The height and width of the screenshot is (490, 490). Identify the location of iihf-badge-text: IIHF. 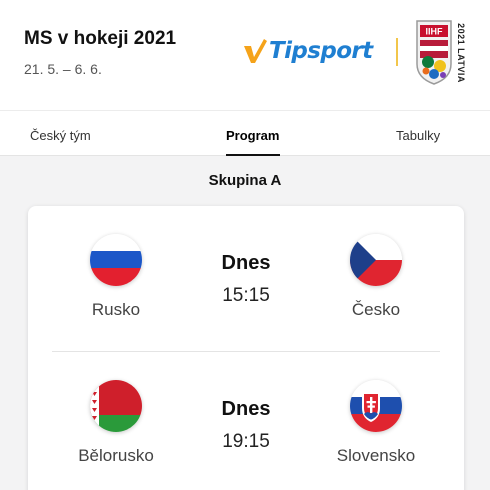
(435, 32).